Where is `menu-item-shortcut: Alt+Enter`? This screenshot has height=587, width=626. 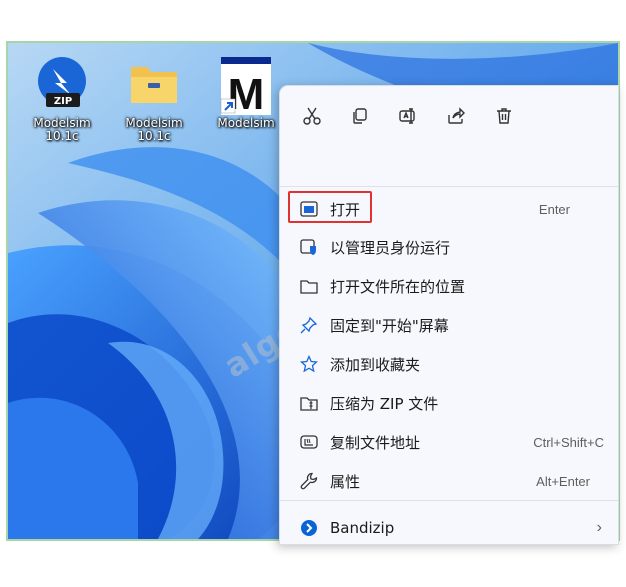 menu-item-shortcut: Alt+Enter is located at coordinates (563, 481).